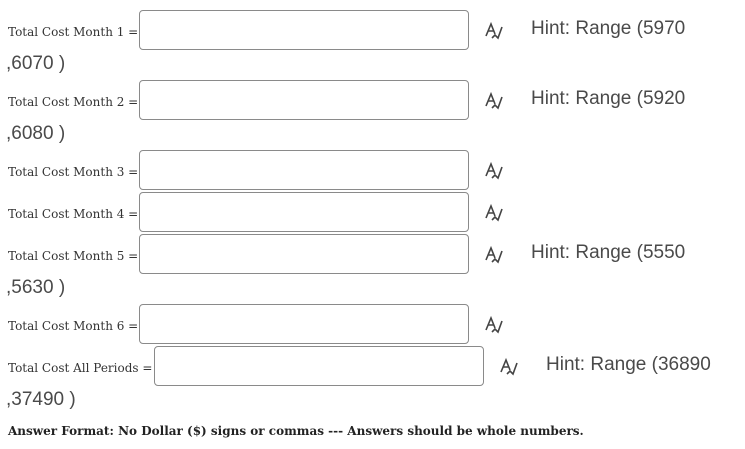 Image resolution: width=745 pixels, height=449 pixels. I want to click on total-cost-month-1-input, so click(304, 30).